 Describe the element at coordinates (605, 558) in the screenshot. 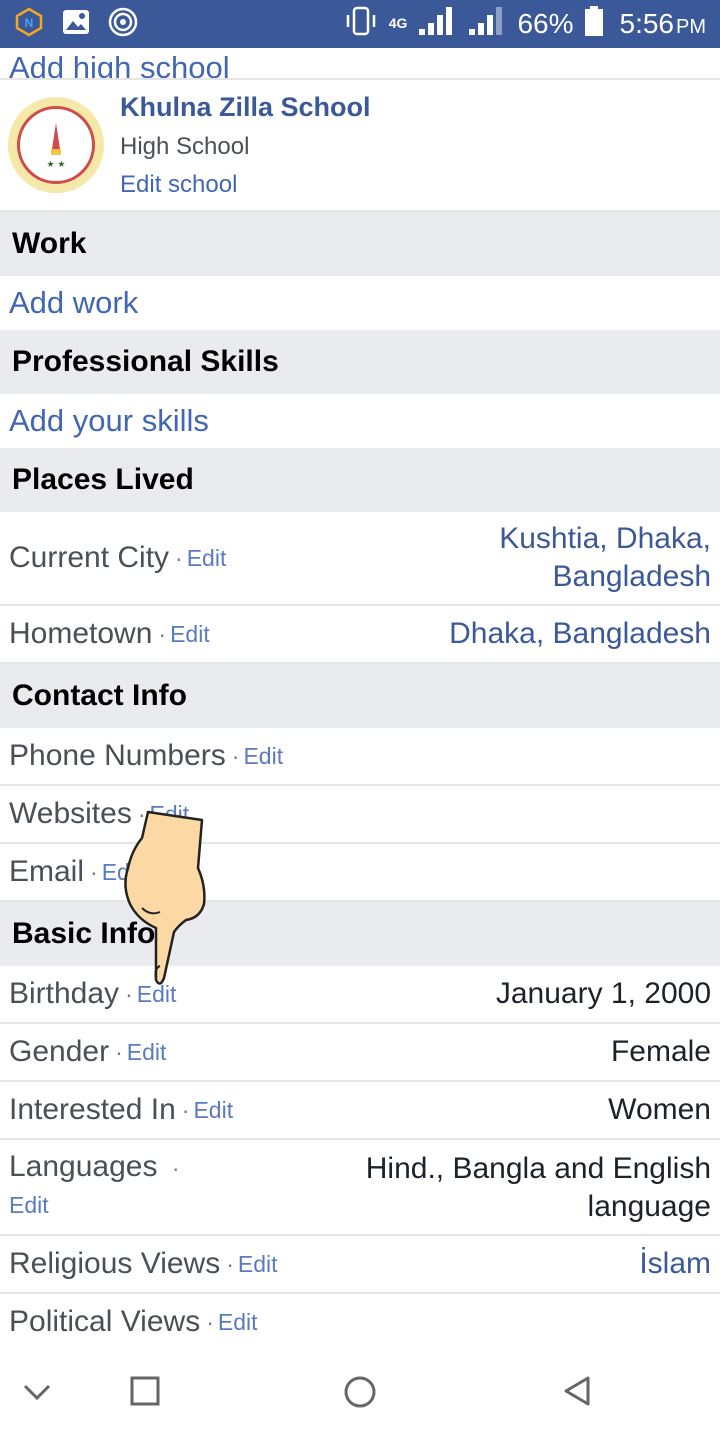

I see `current-city-value: Kushtia, Dhaka, Bangladesh` at that location.